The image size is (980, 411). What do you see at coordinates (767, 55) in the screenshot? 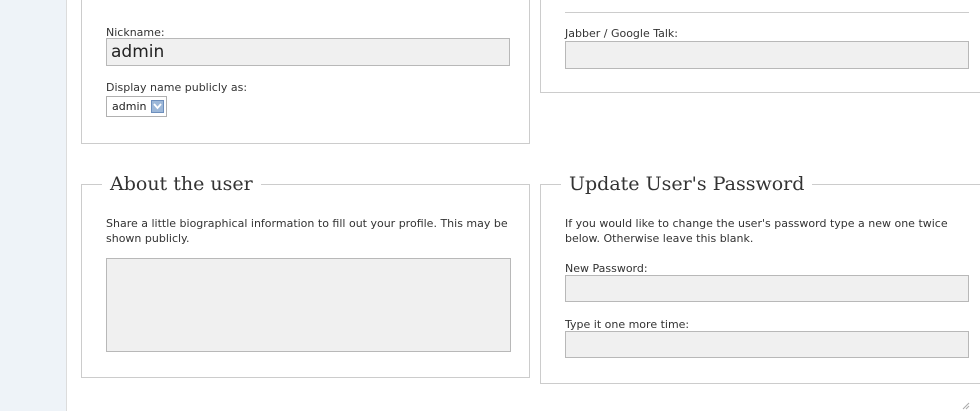
I see `jabber-input` at bounding box center [767, 55].